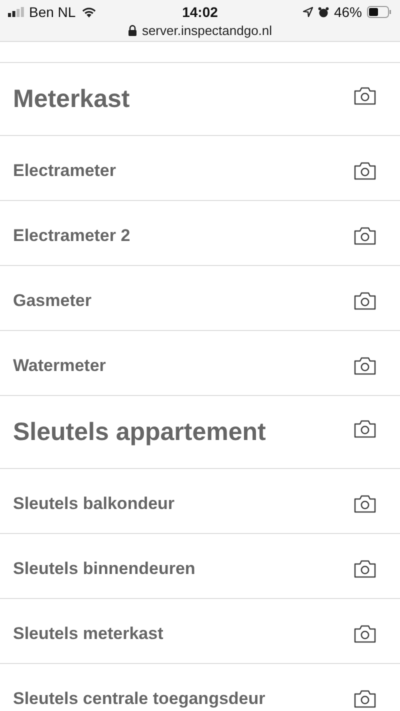 This screenshot has height=711, width=400. I want to click on section-heading: Sleutels appartement, so click(139, 432).